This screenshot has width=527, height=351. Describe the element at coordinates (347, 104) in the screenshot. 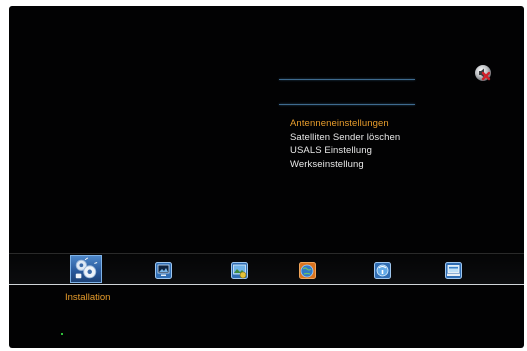

I see `title-divider-bottom` at that location.